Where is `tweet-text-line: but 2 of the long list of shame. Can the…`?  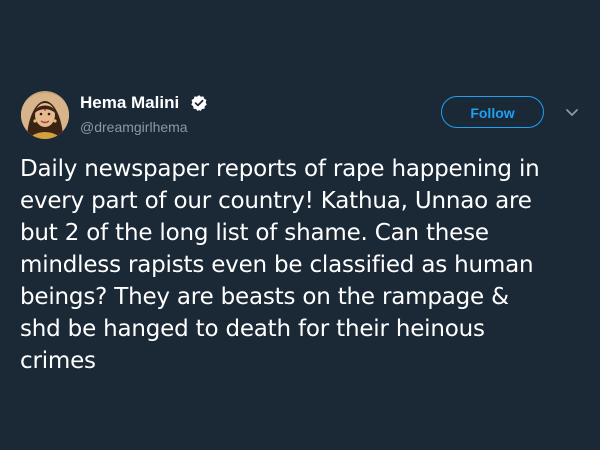 tweet-text-line: but 2 of the long list of shame. Can the… is located at coordinates (254, 233).